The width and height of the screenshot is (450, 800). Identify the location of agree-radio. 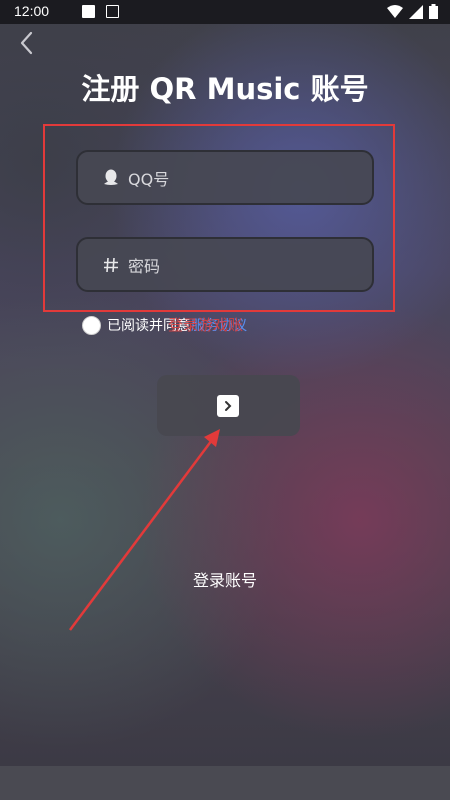
(91, 325).